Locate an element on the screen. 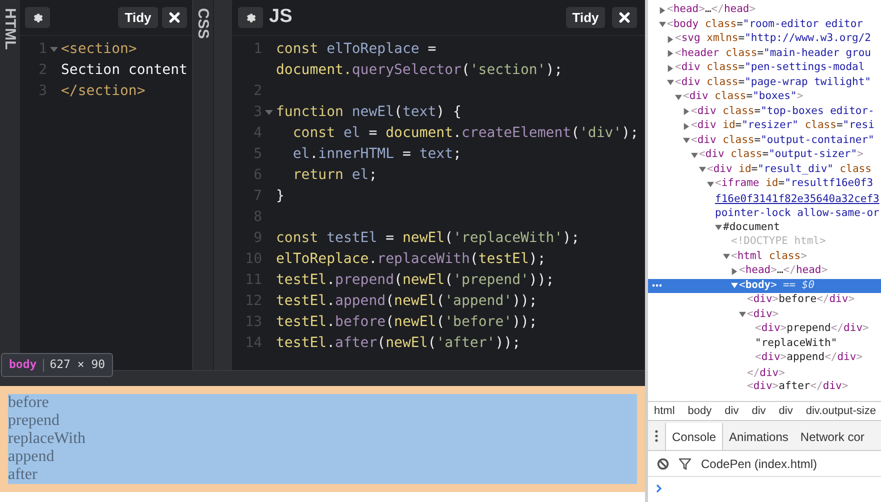  dom-node-text: <header class="main-header grou is located at coordinates (773, 53).